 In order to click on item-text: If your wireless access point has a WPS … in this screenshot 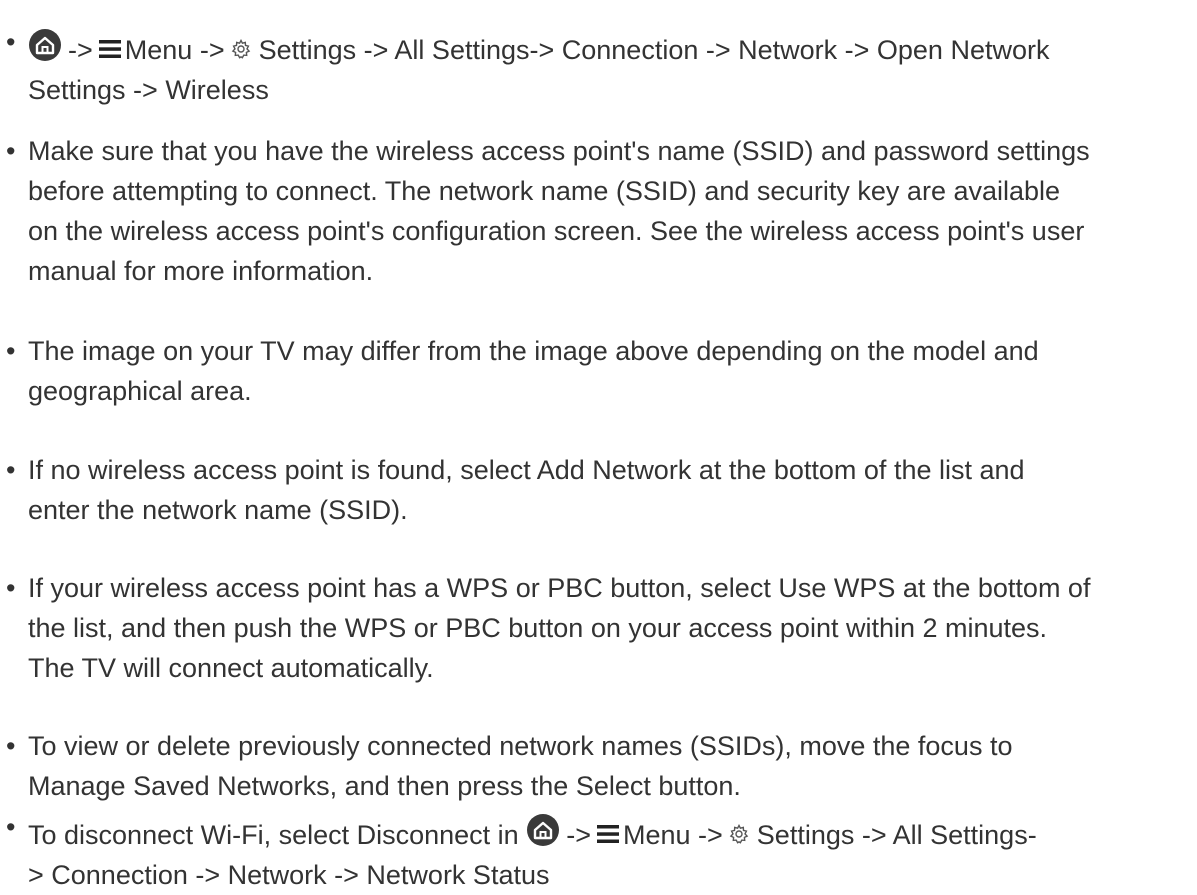, I will do `click(559, 588)`.